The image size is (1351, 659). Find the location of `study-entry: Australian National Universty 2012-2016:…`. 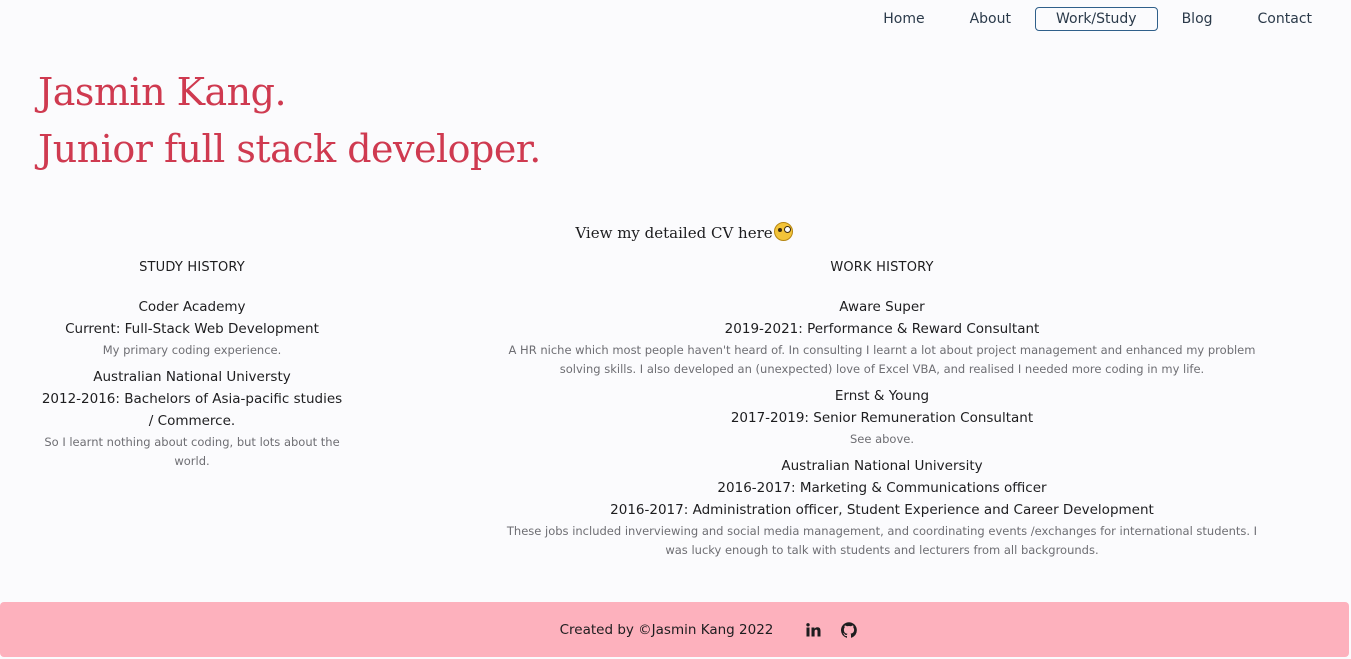

study-entry: Australian National Universty 2012-2016:… is located at coordinates (192, 418).